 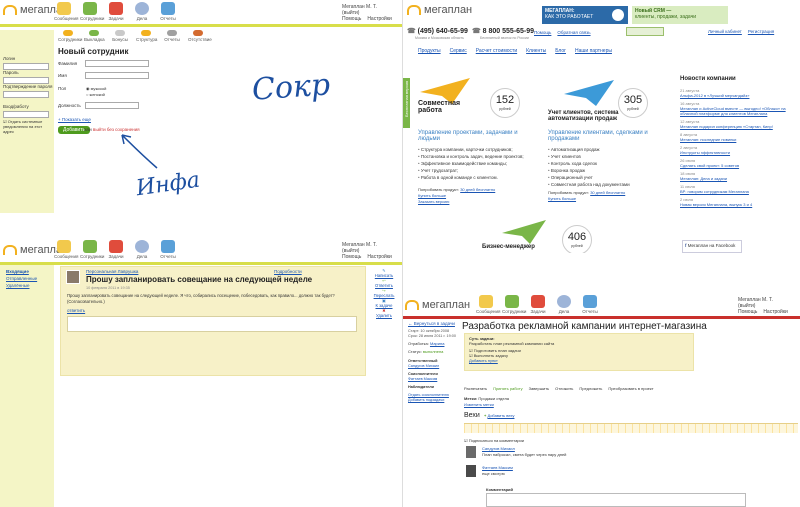 What do you see at coordinates (120, 36) in the screenshot?
I see `subnav-bonus: Бонусы` at bounding box center [120, 36].